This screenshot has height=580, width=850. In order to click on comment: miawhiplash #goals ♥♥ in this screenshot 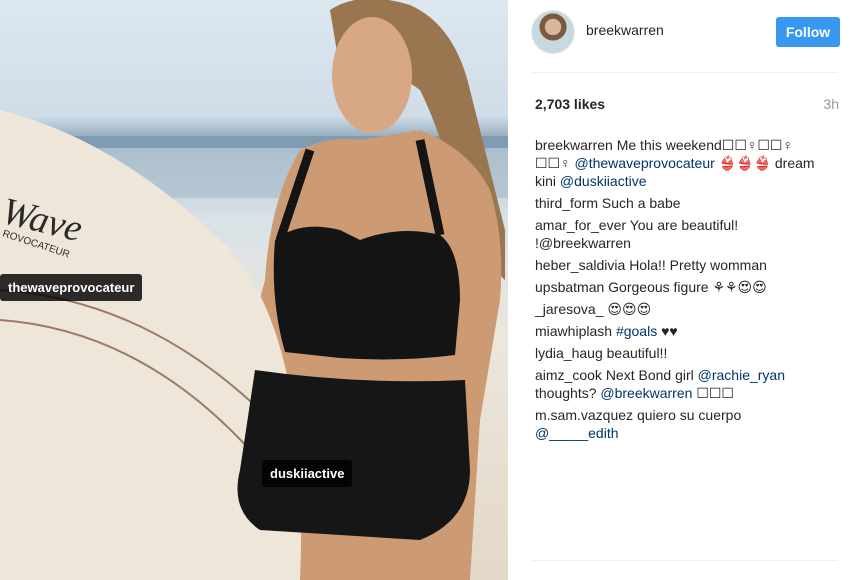, I will do `click(680, 331)`.